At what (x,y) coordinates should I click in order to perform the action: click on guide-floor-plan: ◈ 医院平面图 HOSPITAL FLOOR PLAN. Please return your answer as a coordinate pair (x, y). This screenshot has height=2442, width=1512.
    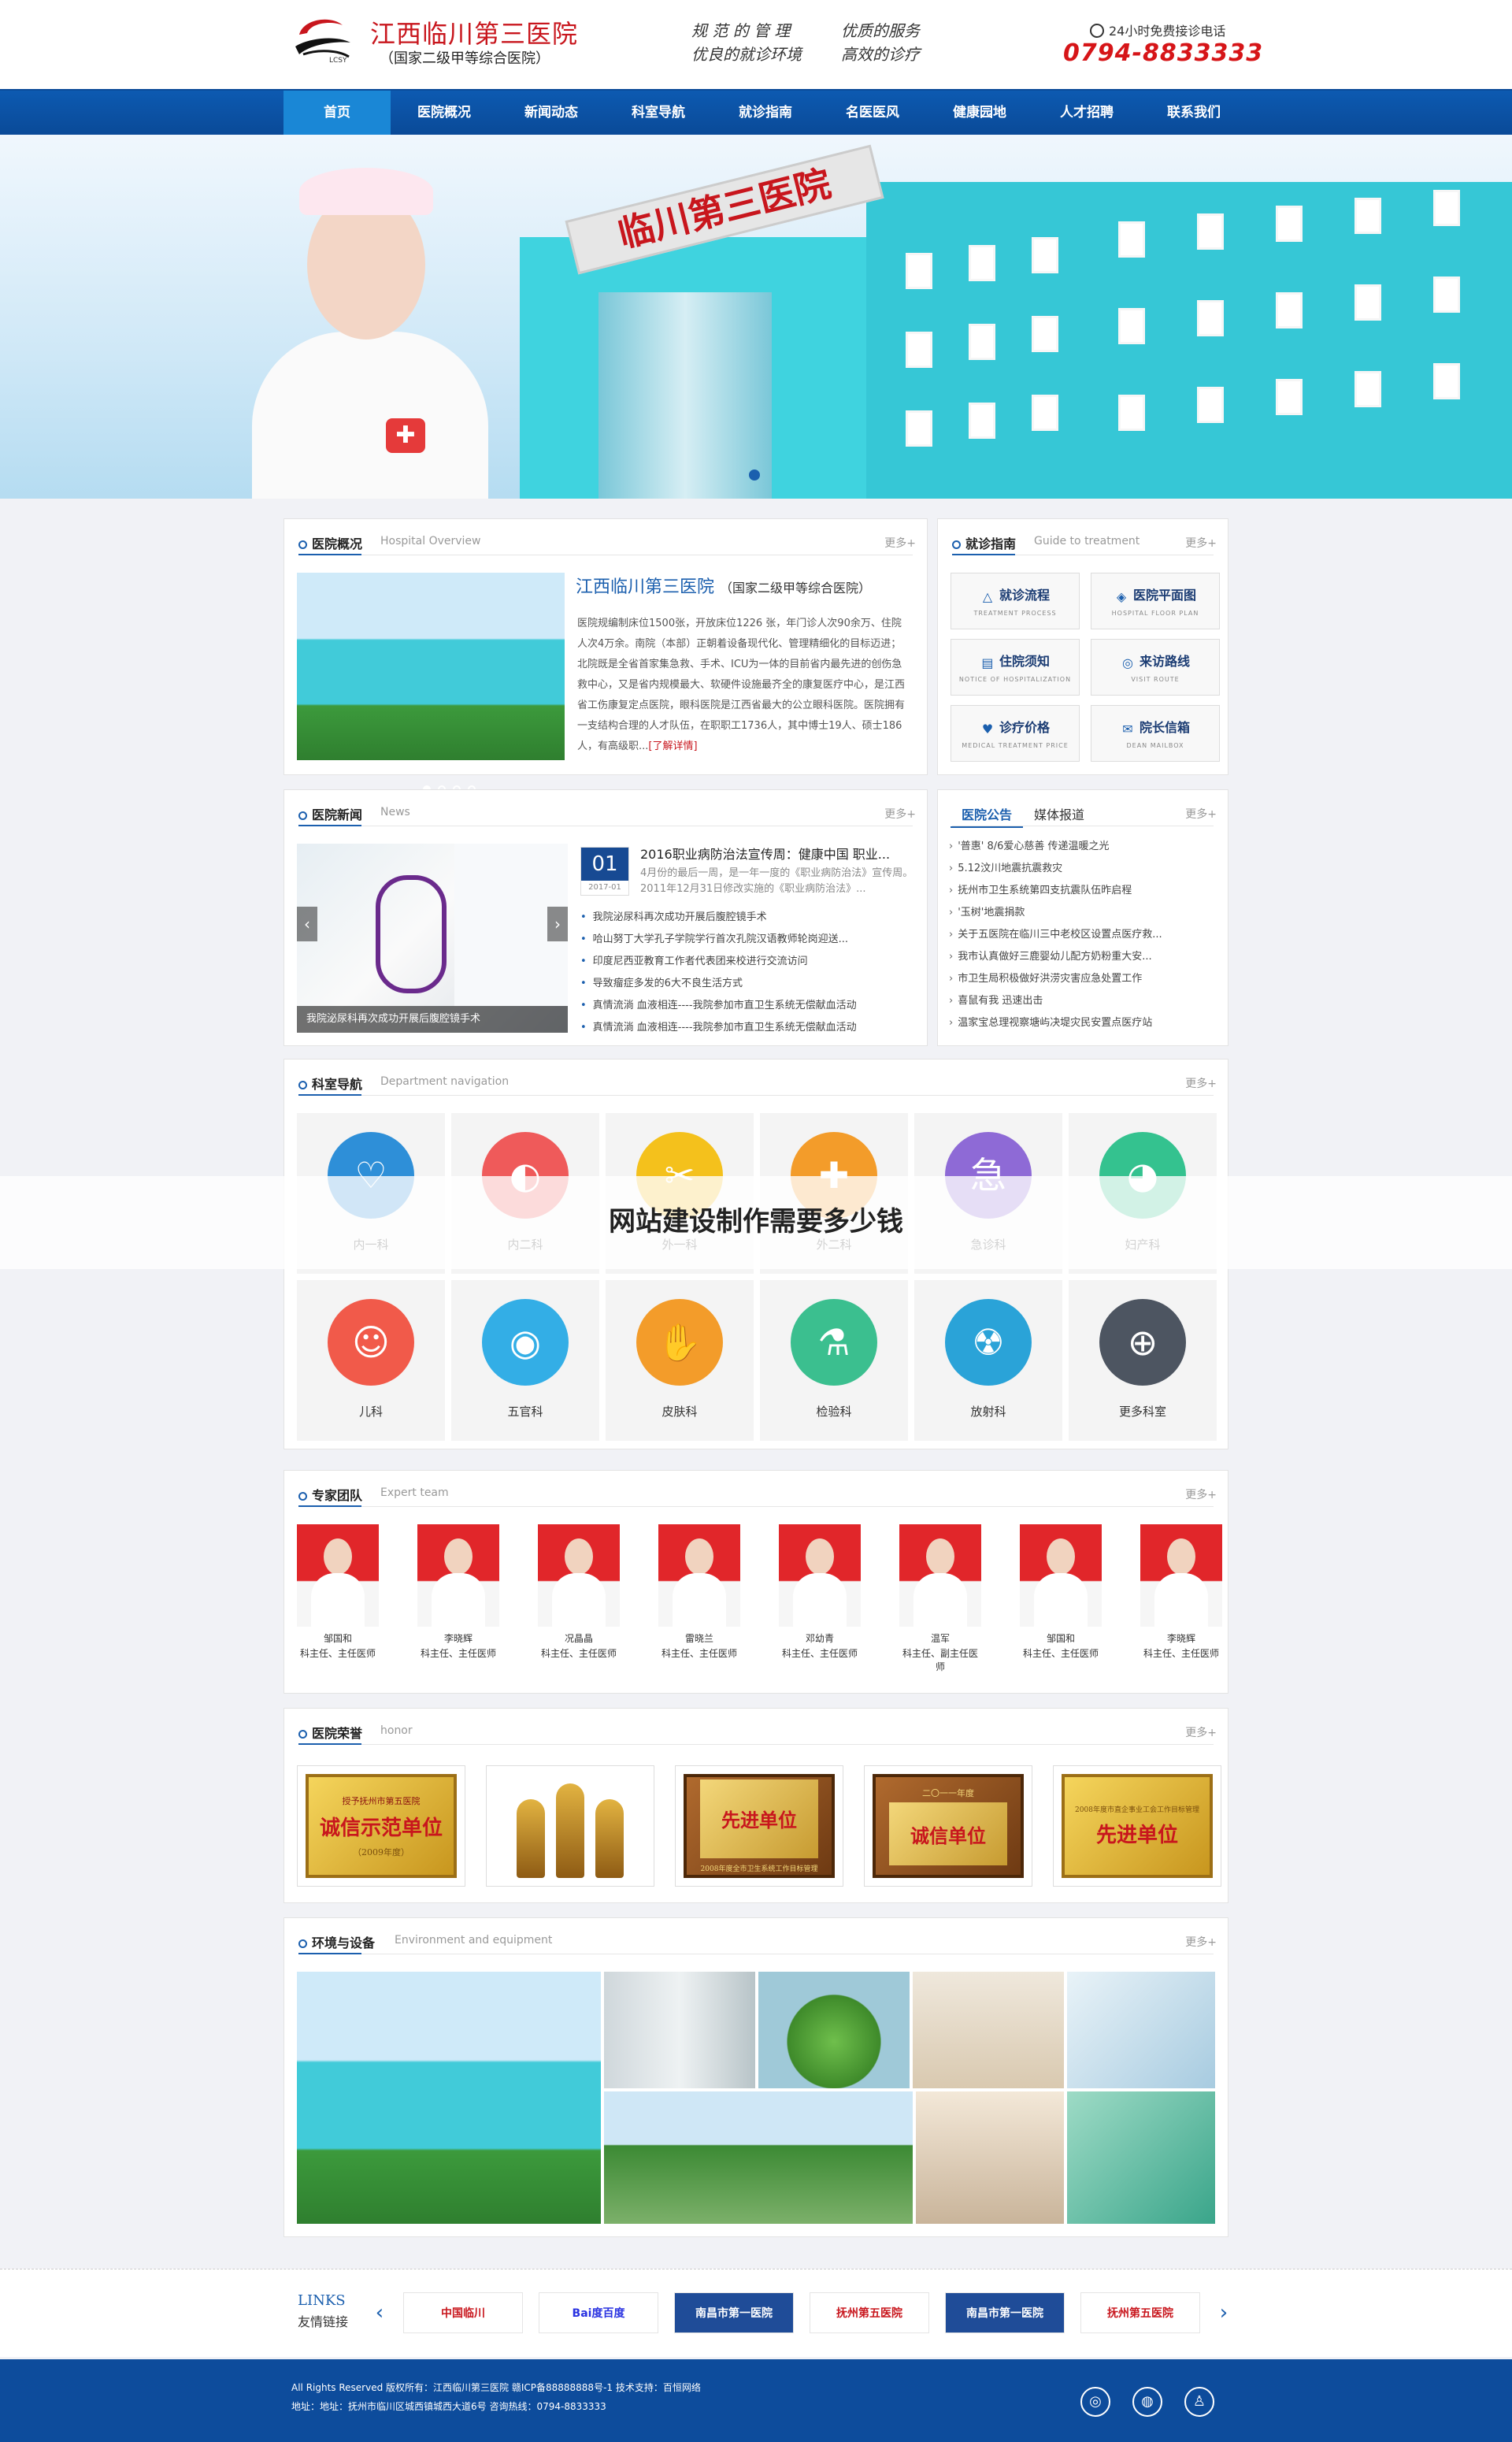
    Looking at the image, I should click on (1155, 601).